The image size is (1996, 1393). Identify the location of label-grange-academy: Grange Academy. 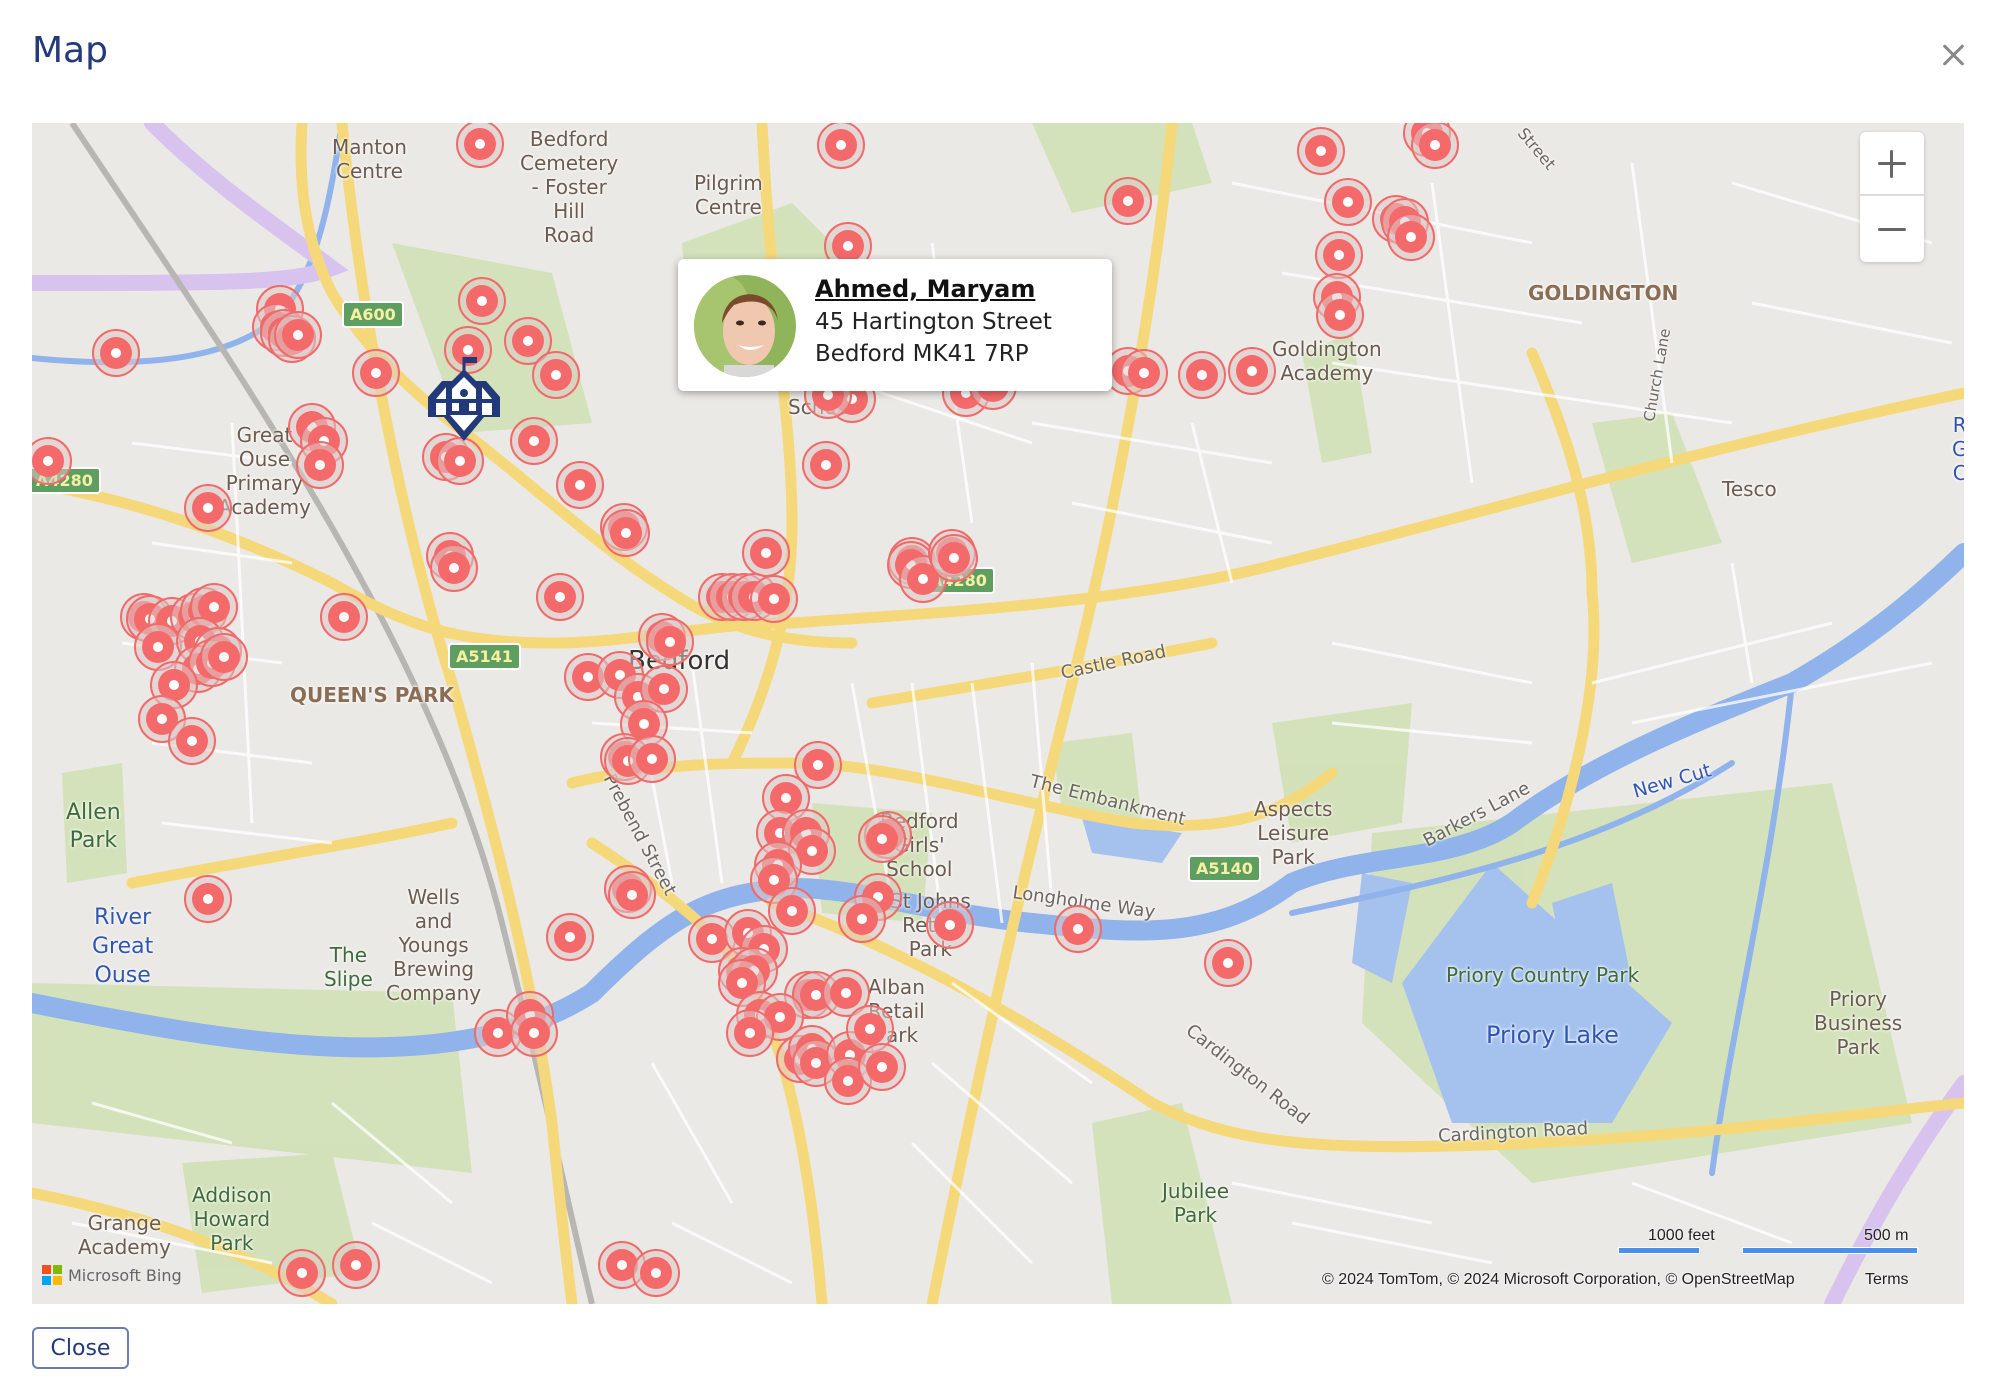
(124, 1235).